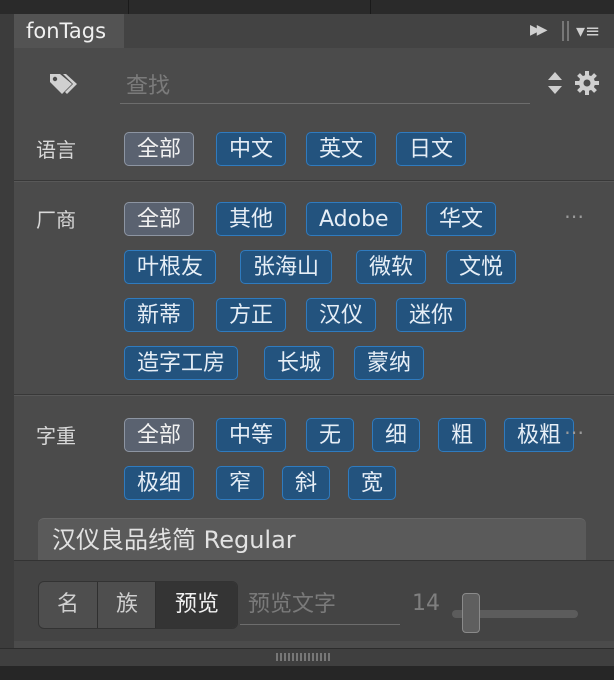 This screenshot has height=680, width=614. I want to click on vendor-label: 厂商, so click(56, 220).